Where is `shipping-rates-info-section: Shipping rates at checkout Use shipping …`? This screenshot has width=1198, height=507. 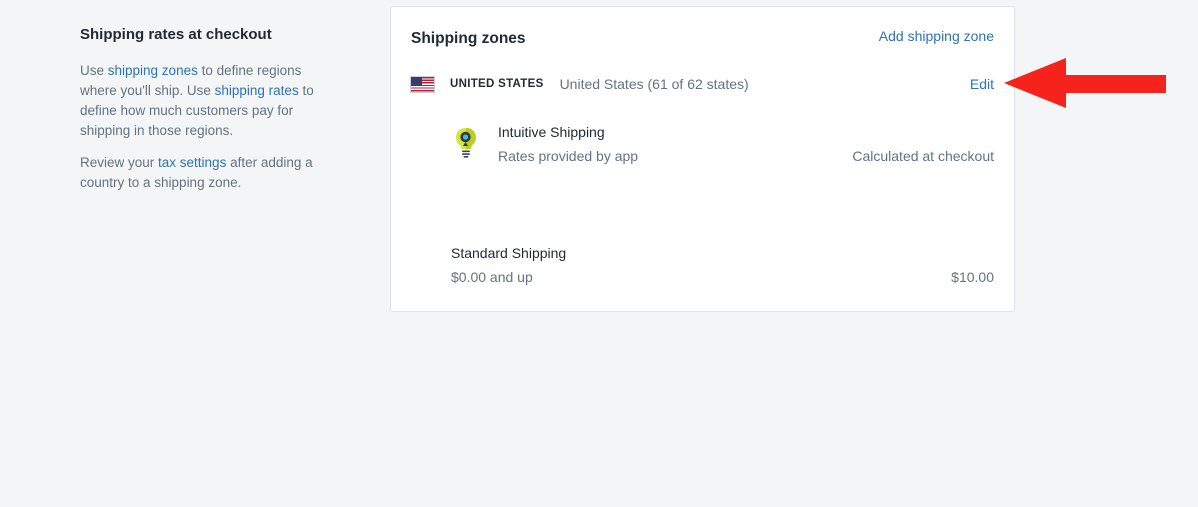
shipping-rates-info-section: Shipping rates at checkout Use shipping … is located at coordinates (205, 109).